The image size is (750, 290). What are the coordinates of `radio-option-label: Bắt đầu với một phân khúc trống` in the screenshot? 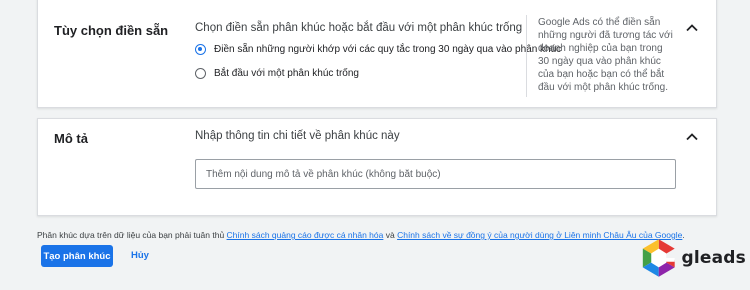 It's located at (286, 73).